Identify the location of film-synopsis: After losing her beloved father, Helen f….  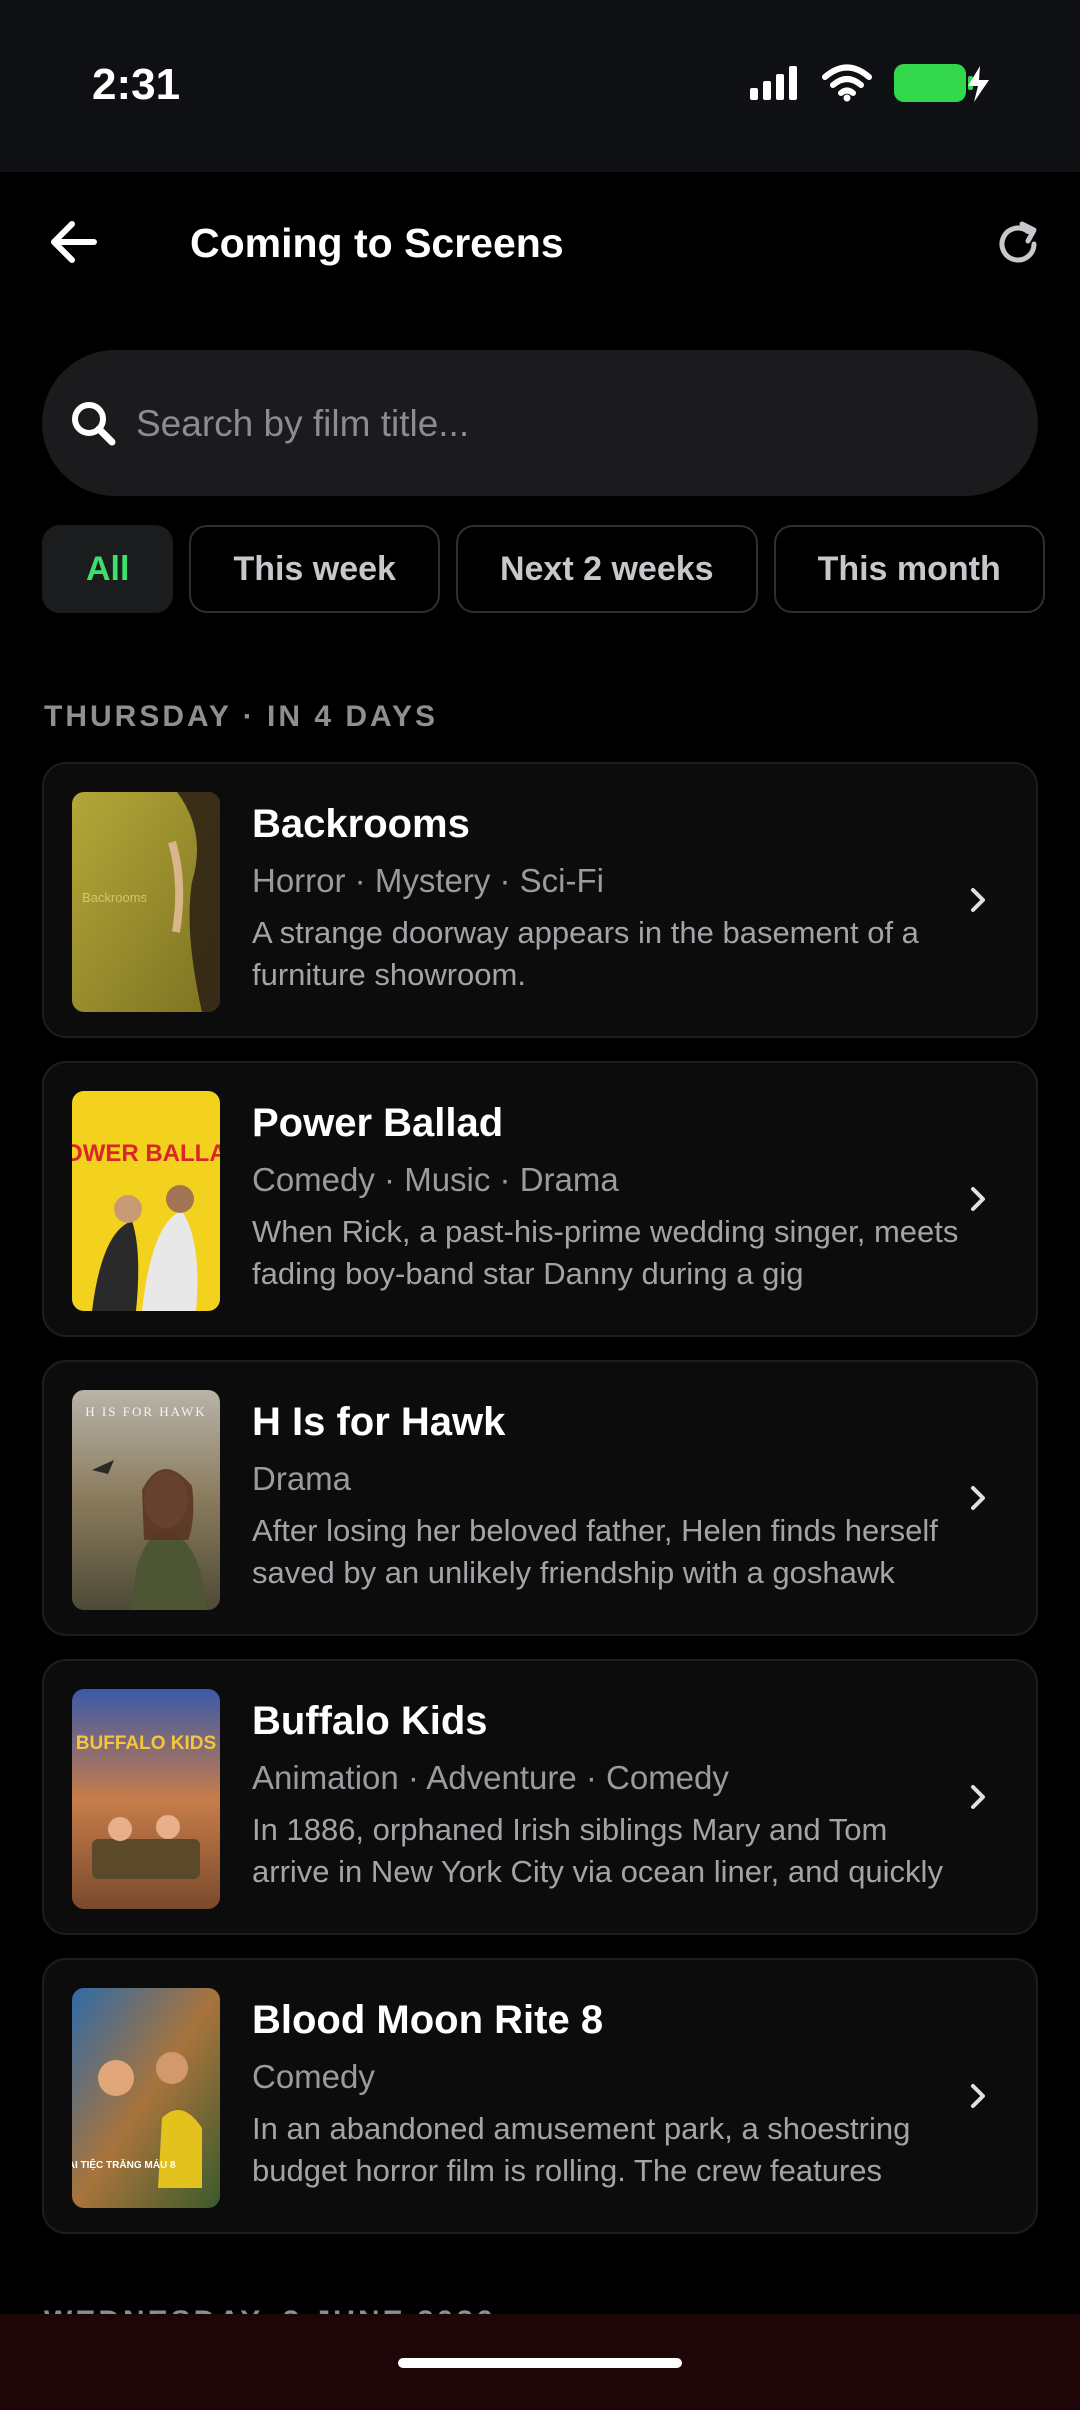
(595, 1551).